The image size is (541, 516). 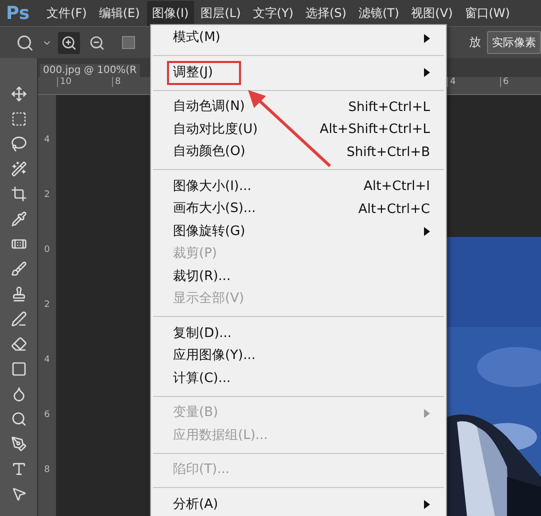 What do you see at coordinates (298, 231) in the screenshot?
I see `menu-item: 图像旋转(G)` at bounding box center [298, 231].